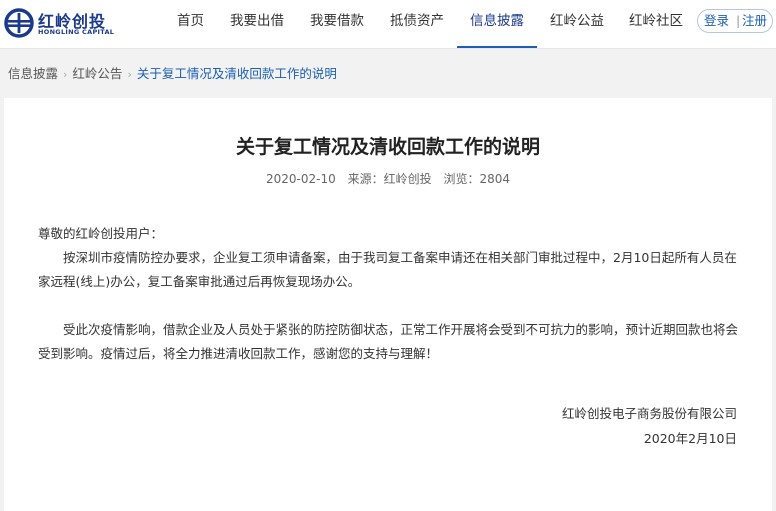 Image resolution: width=776 pixels, height=511 pixels. I want to click on login-link: 登录, so click(716, 21).